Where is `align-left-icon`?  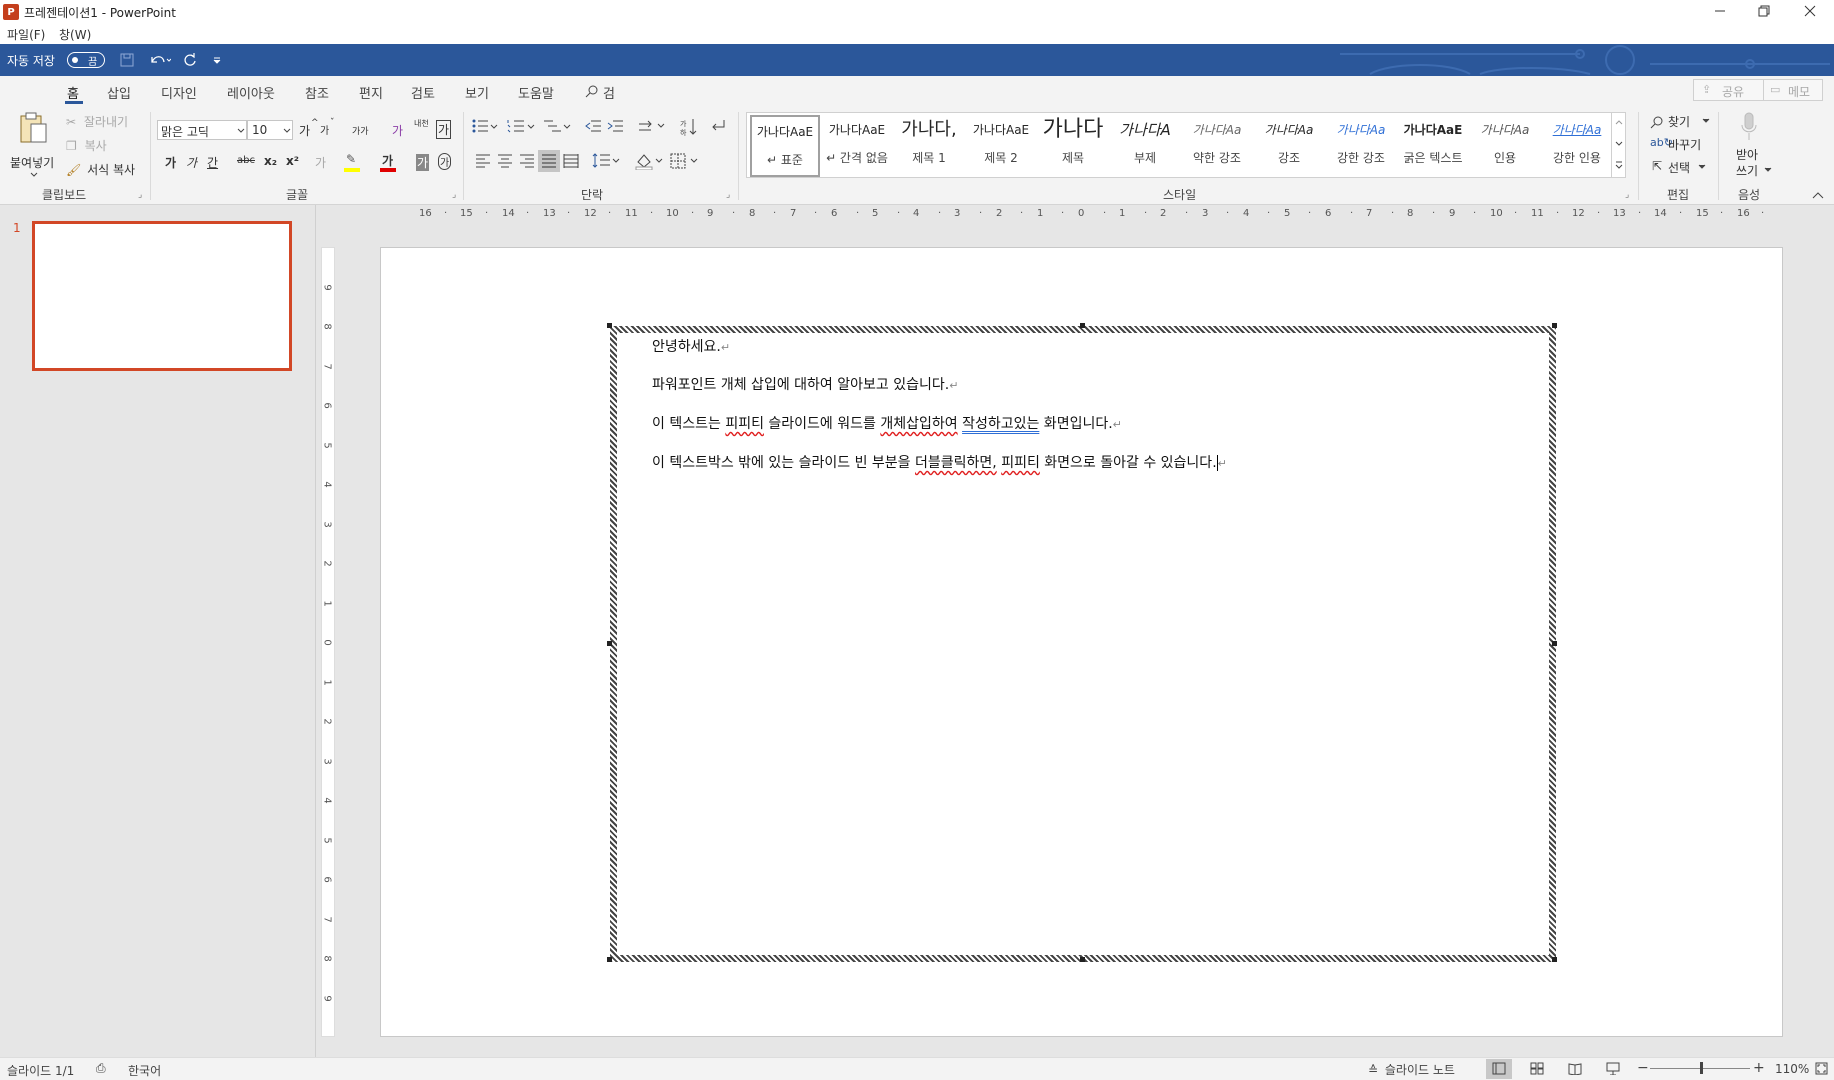
align-left-icon is located at coordinates (483, 161).